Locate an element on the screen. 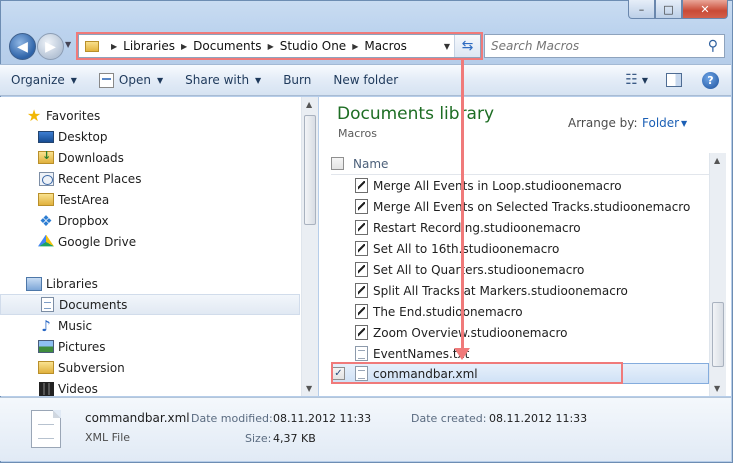 The width and height of the screenshot is (733, 463). file-list-scrollbar: ▲ ▼ is located at coordinates (717, 274).